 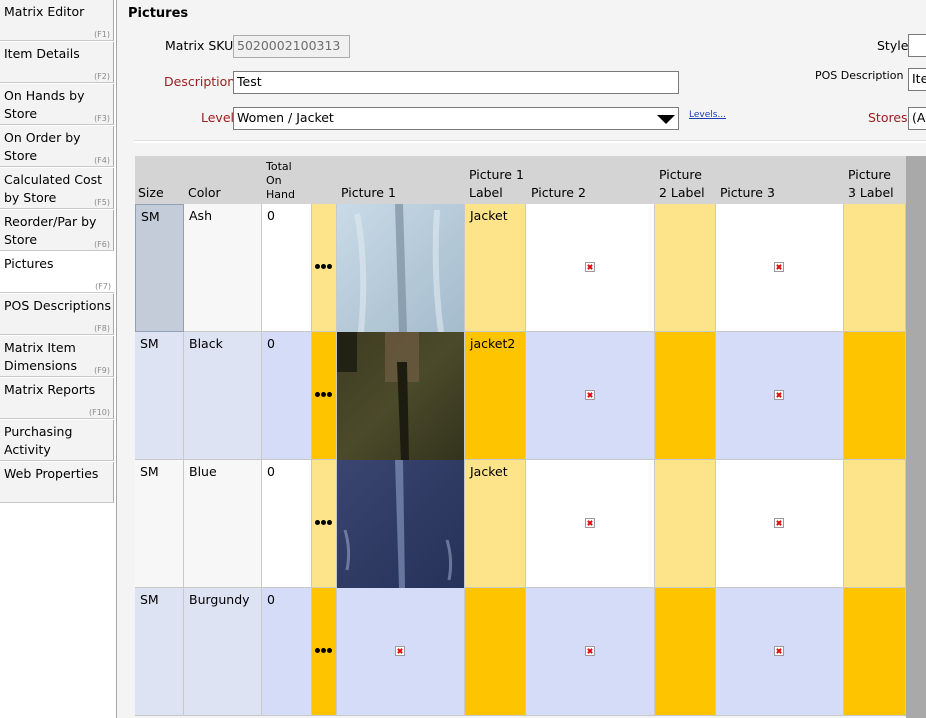 What do you see at coordinates (204, 193) in the screenshot?
I see `column-header-color: Color` at bounding box center [204, 193].